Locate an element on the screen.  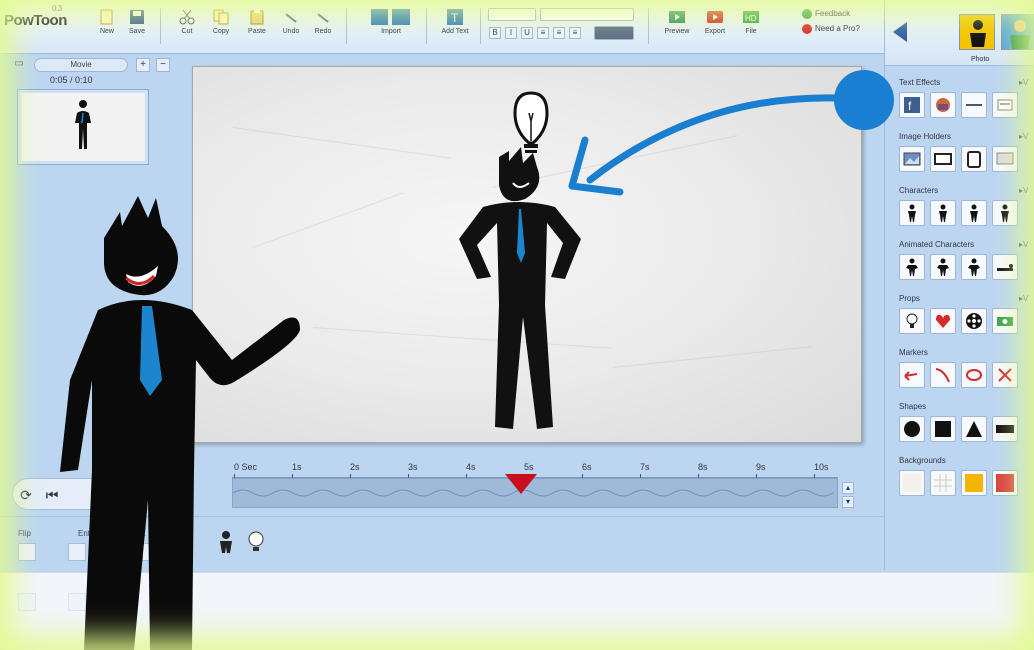
animated-character-lying-icon is located at coordinates (1005, 267).